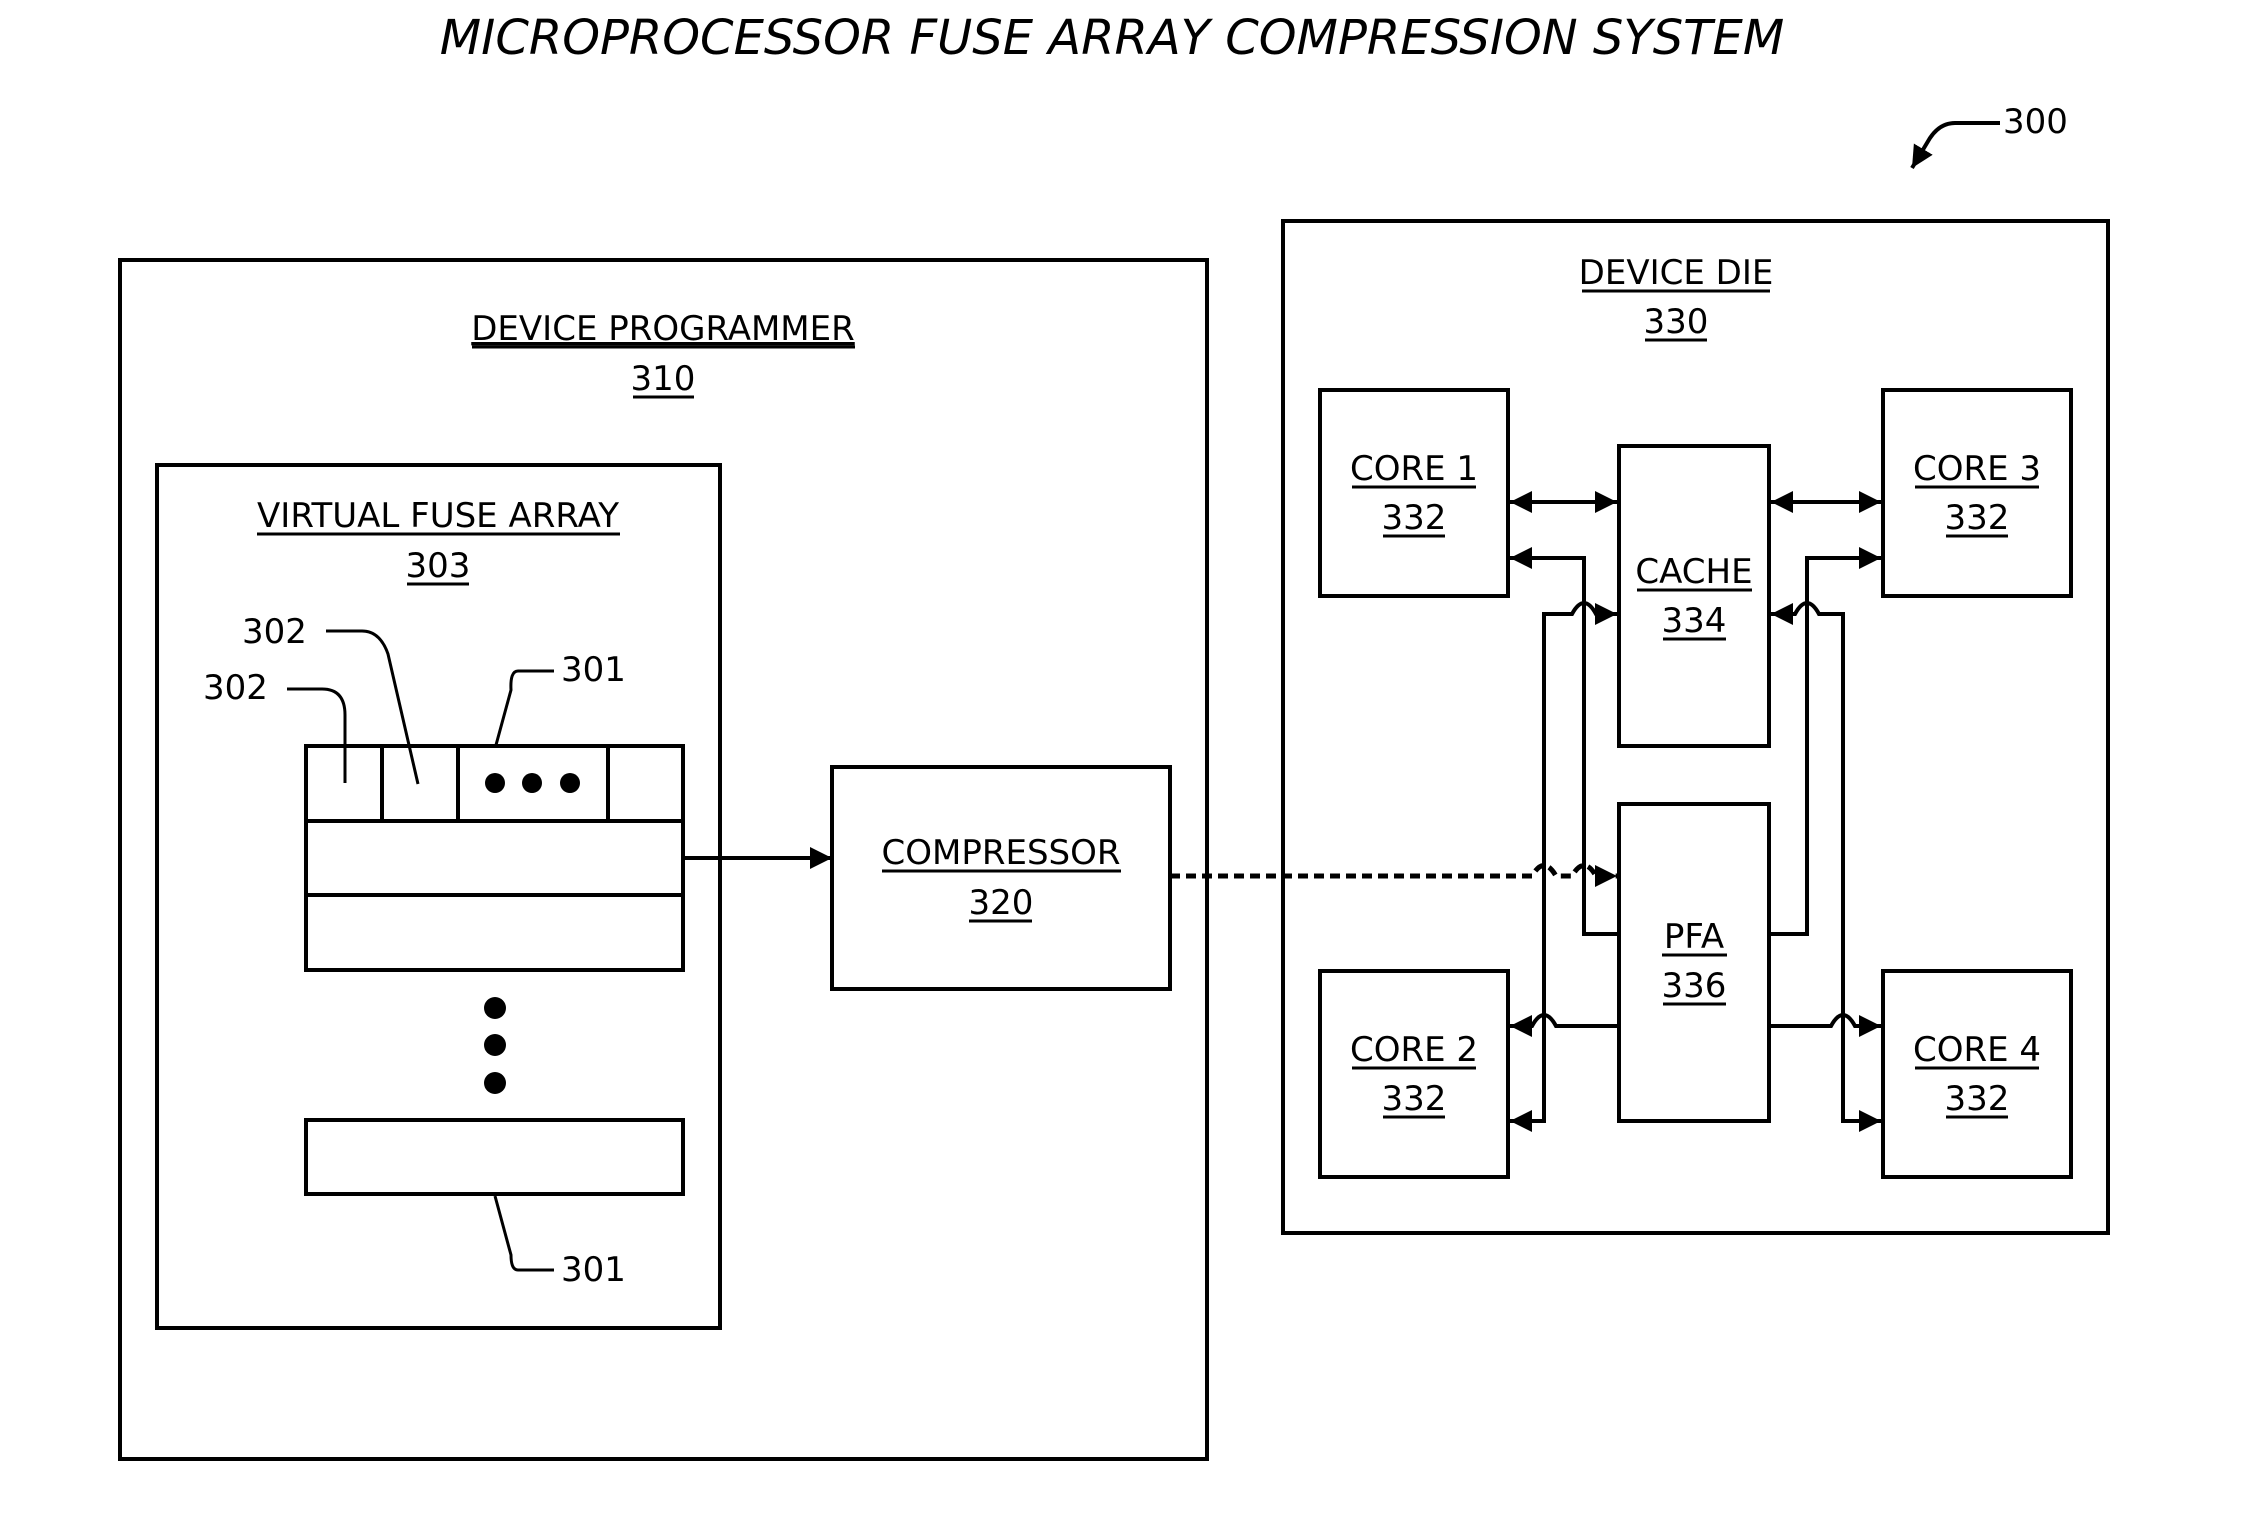  I want to click on device-programmer-label: DEVICE PROGRAMMER, so click(663, 329).